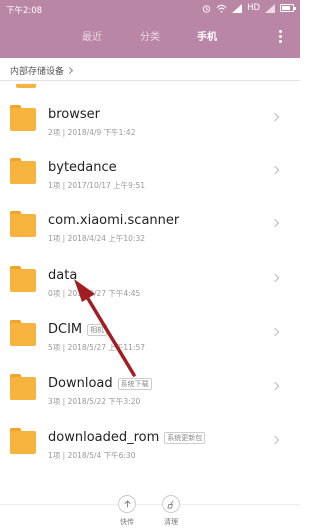  Describe the element at coordinates (221, 8) in the screenshot. I see `wifi-icon` at that location.